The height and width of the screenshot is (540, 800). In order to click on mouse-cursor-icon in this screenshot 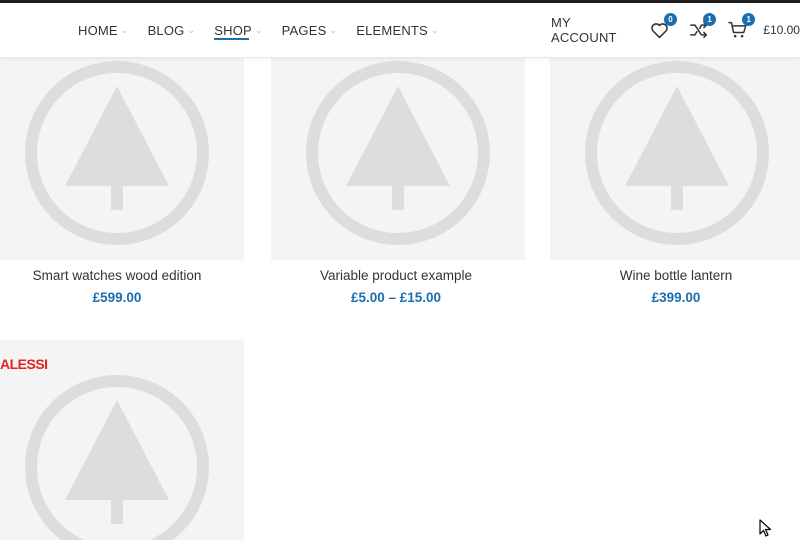, I will do `click(765, 528)`.